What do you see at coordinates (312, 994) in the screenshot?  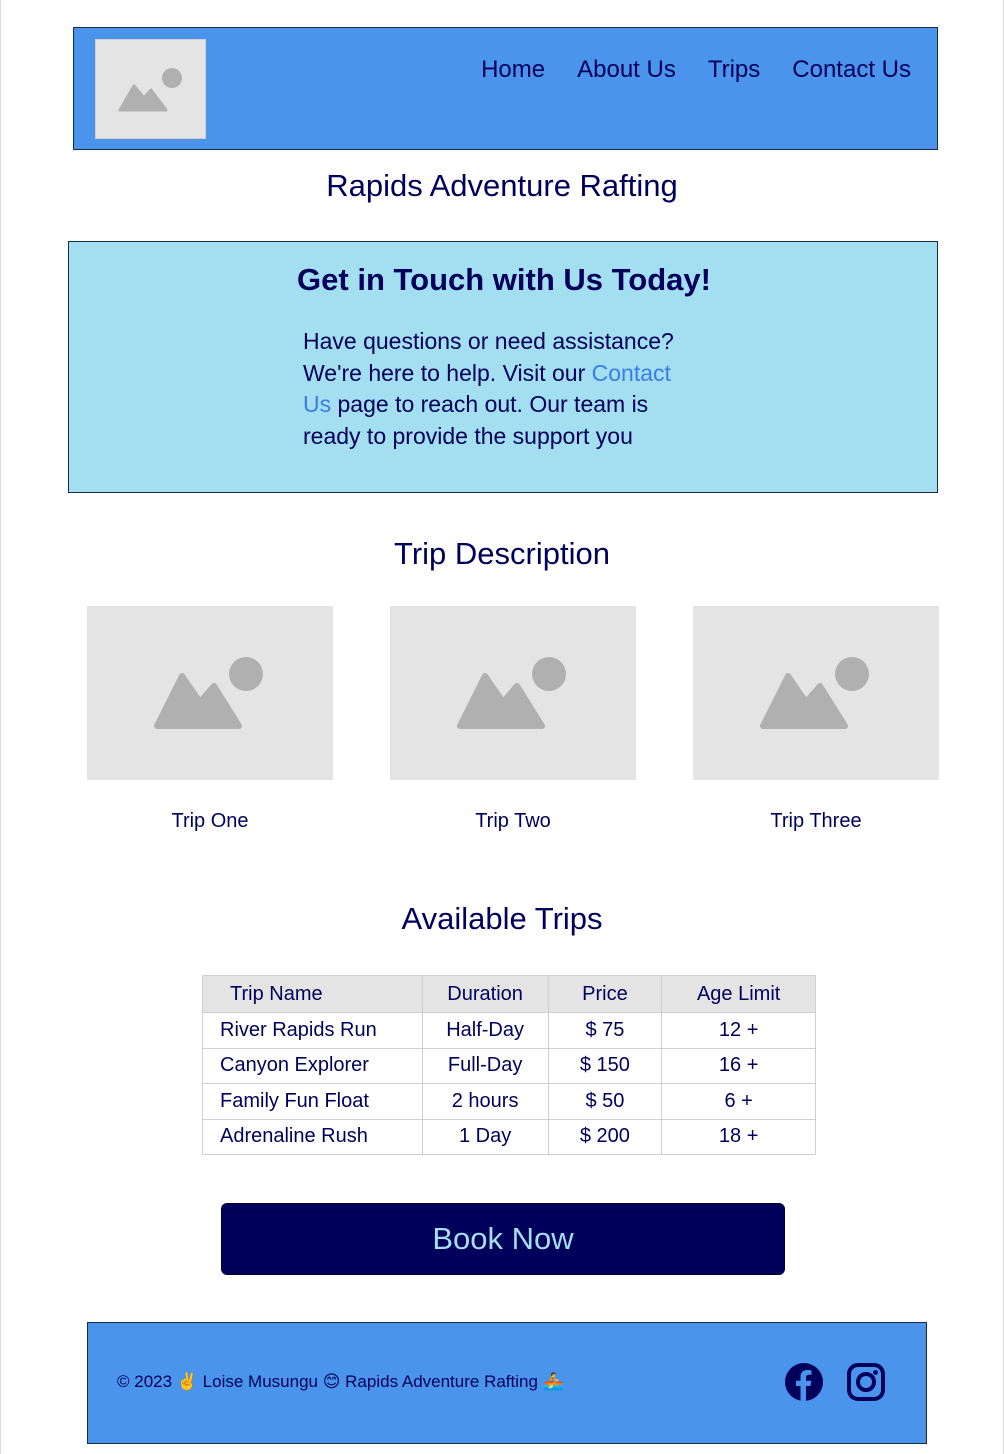 I see `column-header: Trip Name` at bounding box center [312, 994].